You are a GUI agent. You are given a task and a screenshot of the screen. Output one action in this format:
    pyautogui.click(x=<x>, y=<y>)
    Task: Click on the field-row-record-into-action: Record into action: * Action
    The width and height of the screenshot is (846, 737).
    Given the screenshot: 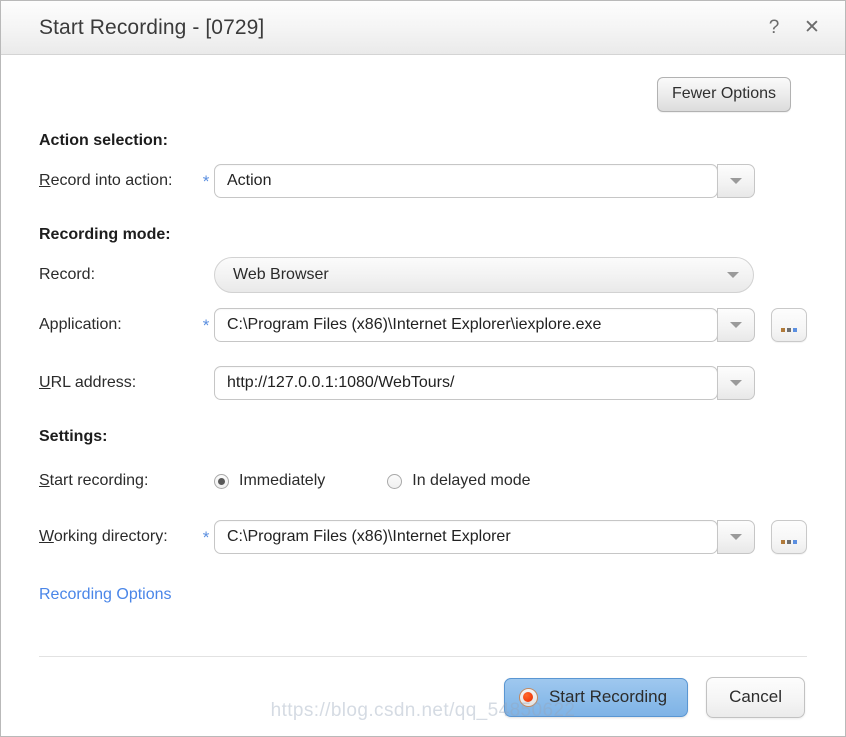 What is the action you would take?
    pyautogui.click(x=423, y=181)
    